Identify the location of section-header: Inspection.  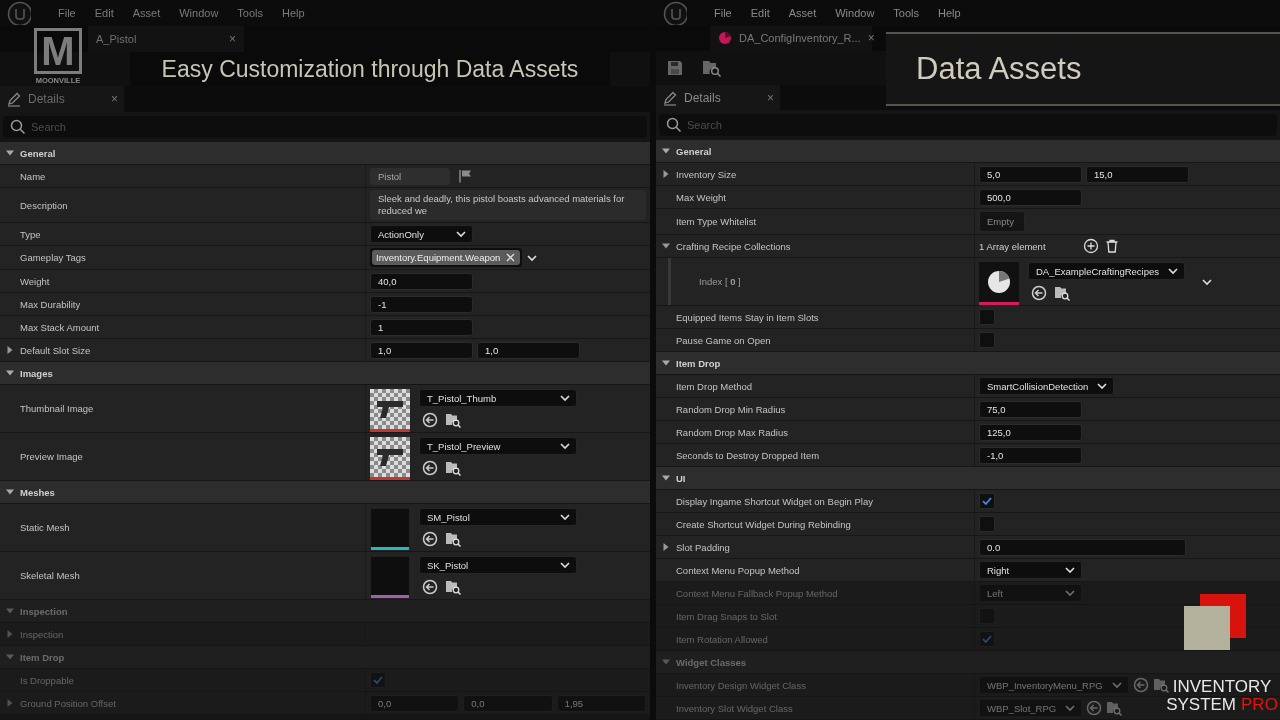
(325, 611).